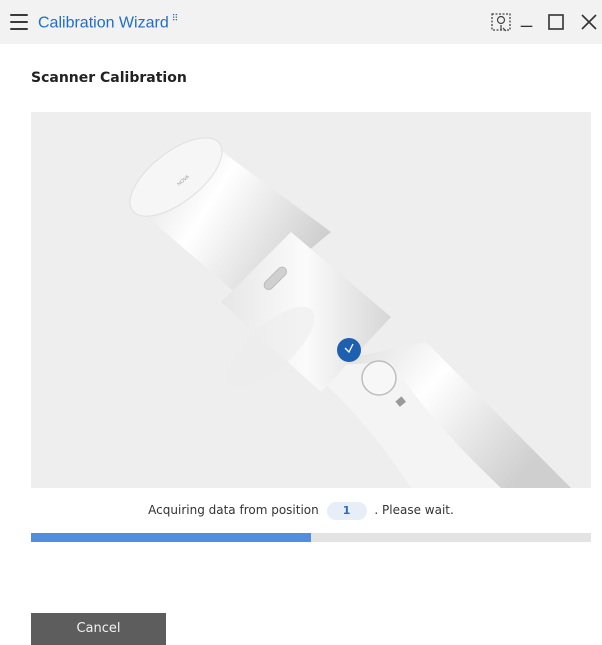 Image resolution: width=602 pixels, height=645 pixels. What do you see at coordinates (103, 23) in the screenshot?
I see `window-title: Calibration Wizard` at bounding box center [103, 23].